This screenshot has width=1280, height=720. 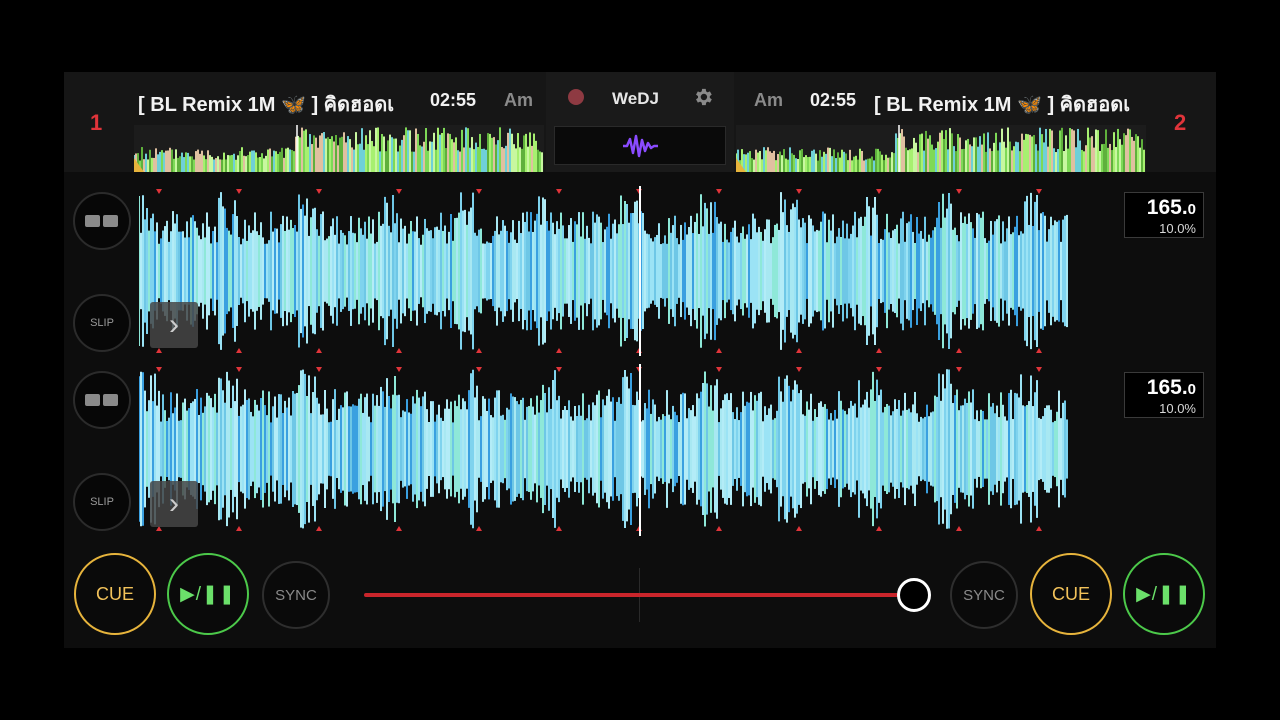 I want to click on deck-1-bpm-value: 165., so click(x=1167, y=207).